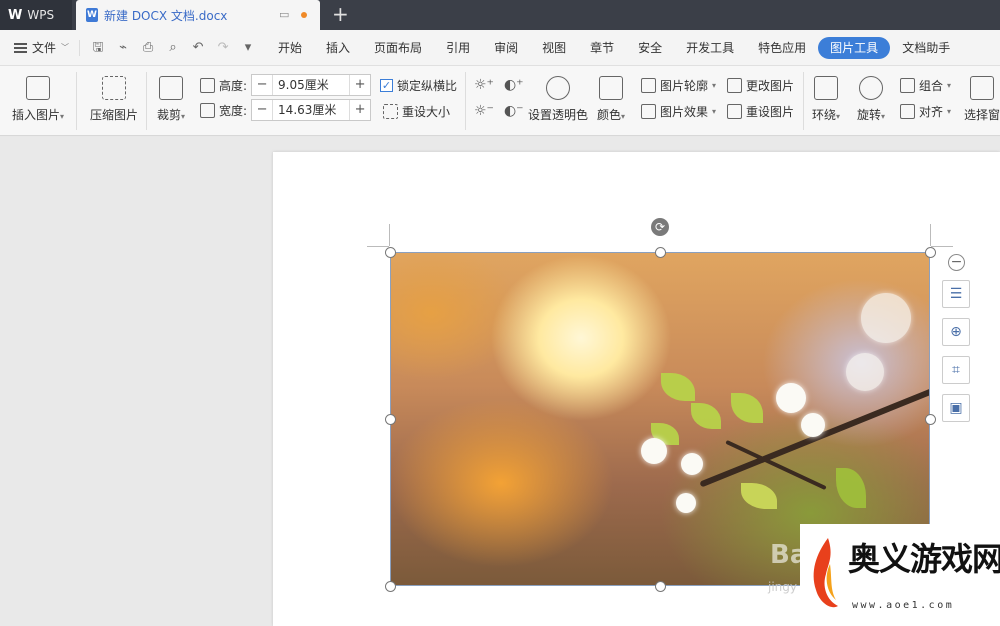 Image resolution: width=1000 pixels, height=626 pixels. What do you see at coordinates (340, 14) in the screenshot?
I see `new-tab-button: +` at bounding box center [340, 14].